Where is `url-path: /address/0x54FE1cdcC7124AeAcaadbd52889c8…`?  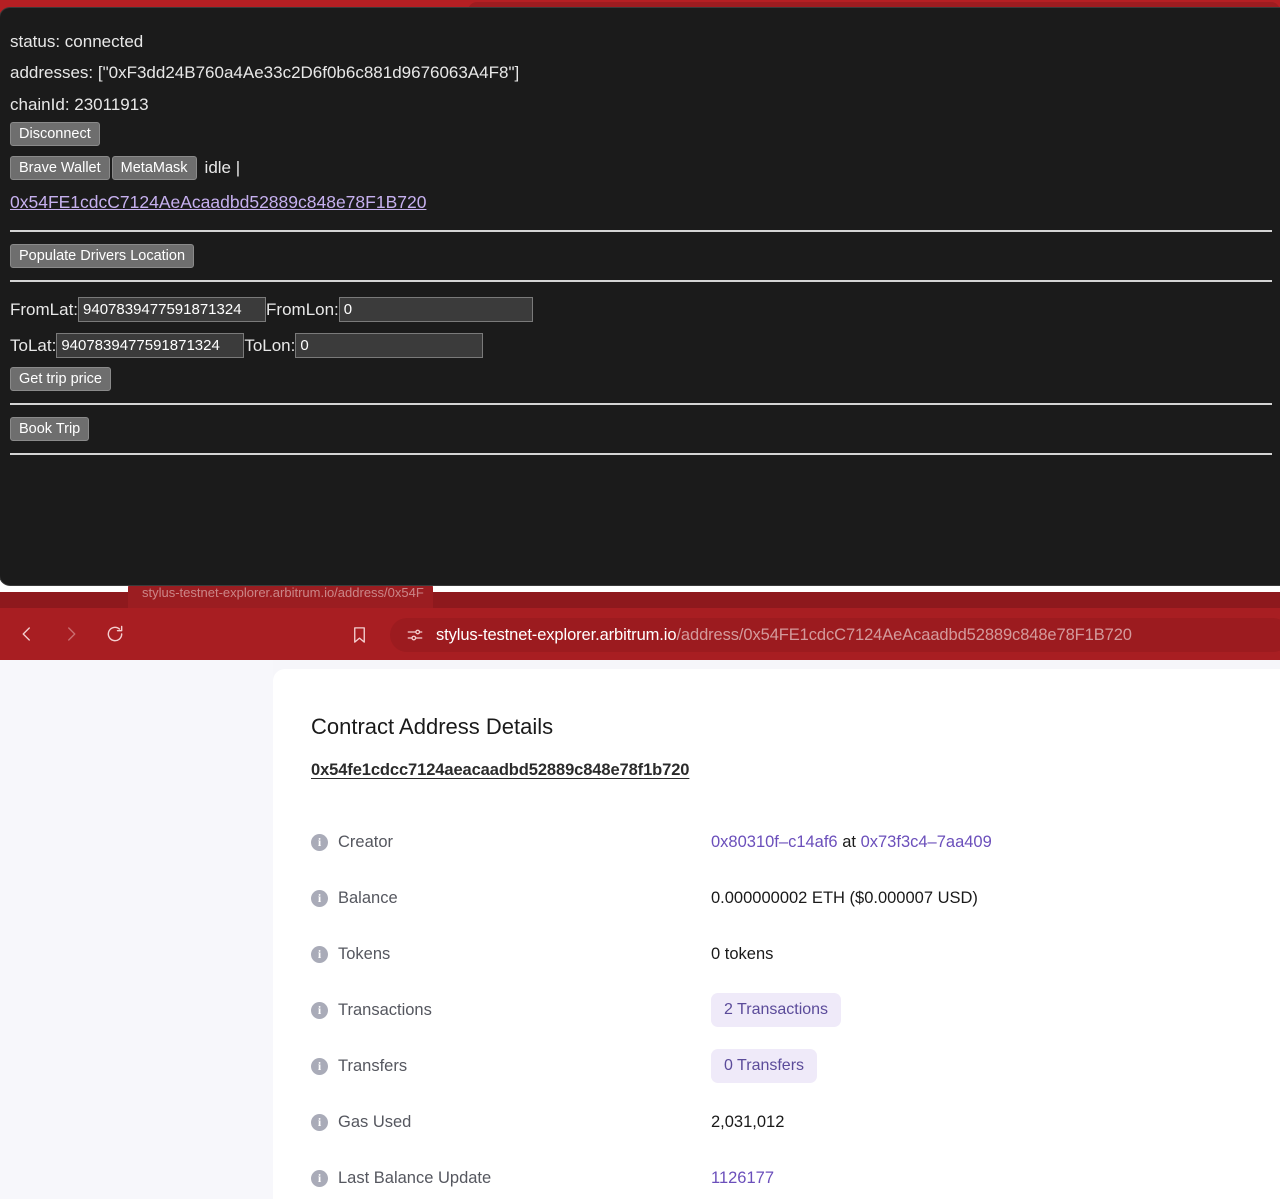
url-path: /address/0x54FE1cdcC7124AeAcaadbd52889c8… is located at coordinates (904, 634).